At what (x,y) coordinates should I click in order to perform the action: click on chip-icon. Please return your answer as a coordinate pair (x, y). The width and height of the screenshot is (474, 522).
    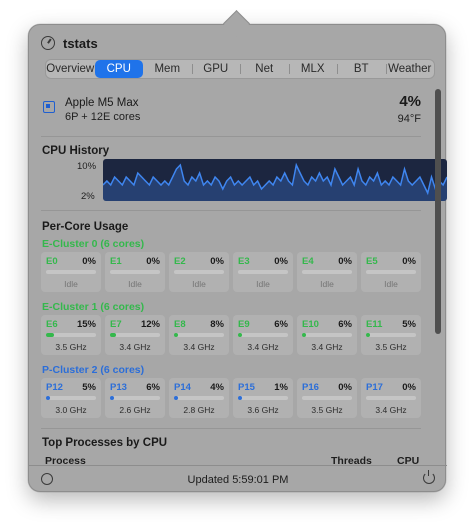
    Looking at the image, I should click on (49, 107).